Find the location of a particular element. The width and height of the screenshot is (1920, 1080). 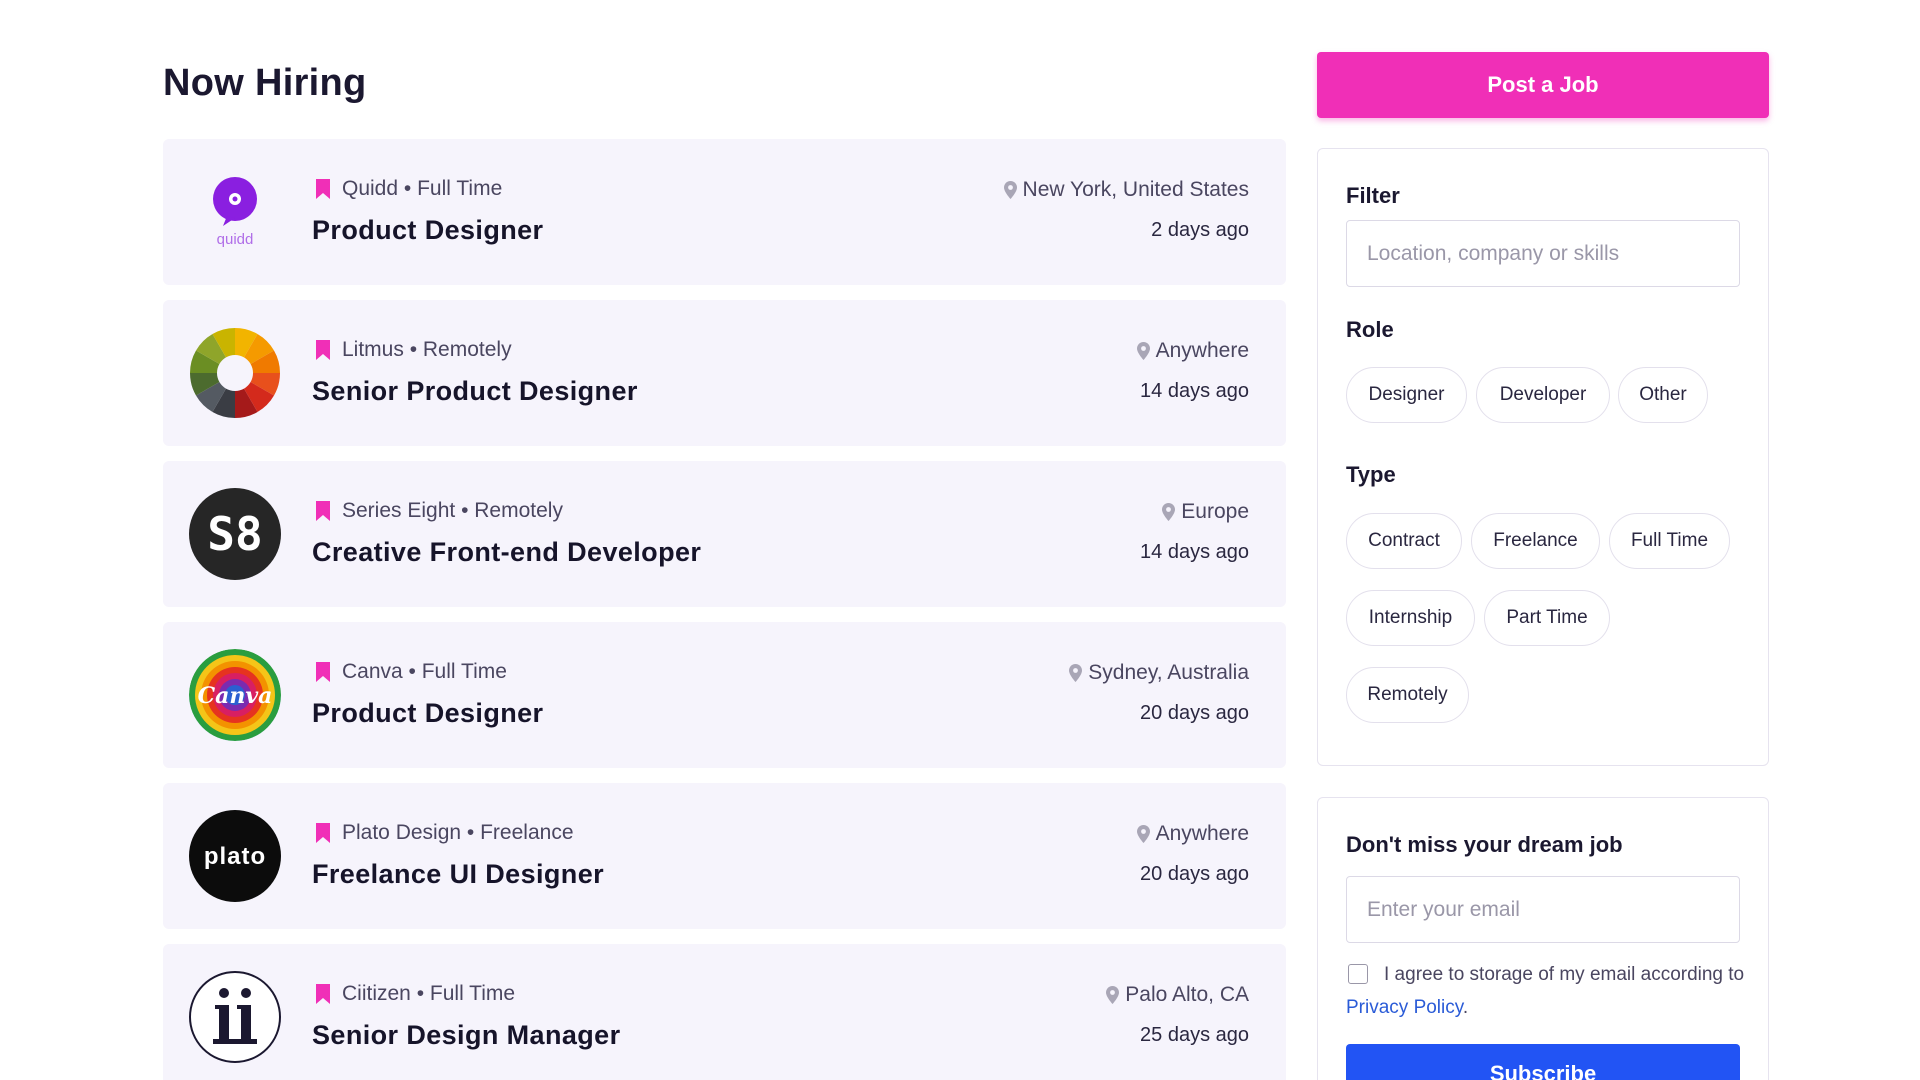

canva-logo-text: Canva is located at coordinates (235, 696).